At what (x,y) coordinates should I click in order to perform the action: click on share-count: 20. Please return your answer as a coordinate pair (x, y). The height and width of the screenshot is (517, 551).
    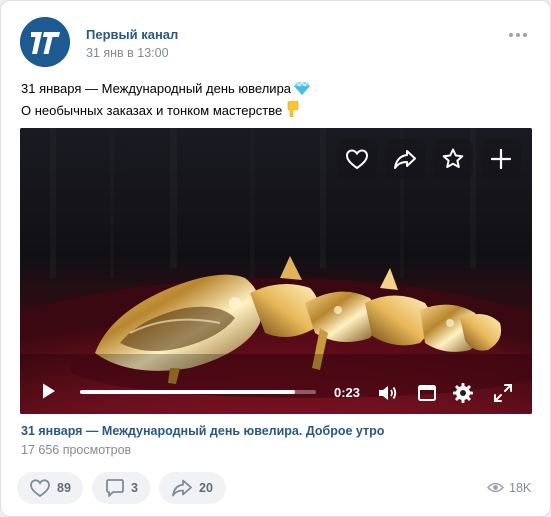
    Looking at the image, I should click on (206, 488).